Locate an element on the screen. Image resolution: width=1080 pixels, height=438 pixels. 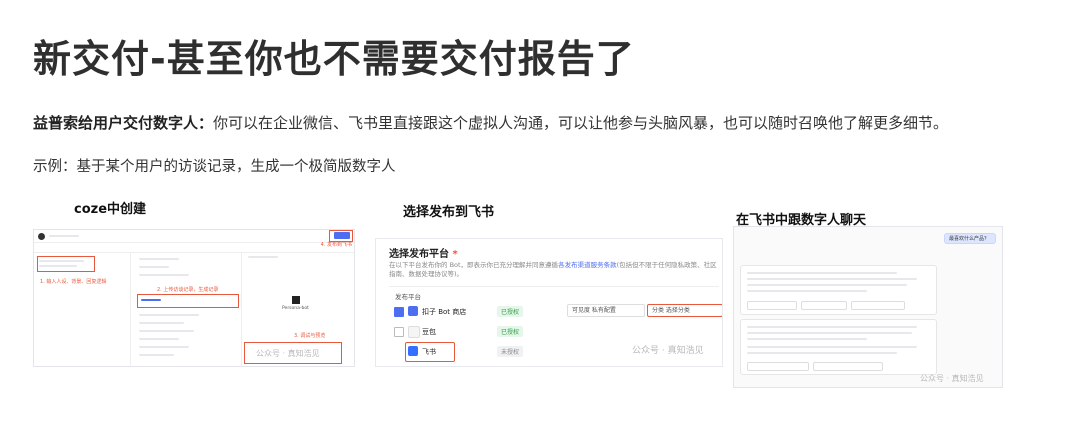
table-row: 豆包 已授权 is located at coordinates (554, 331).